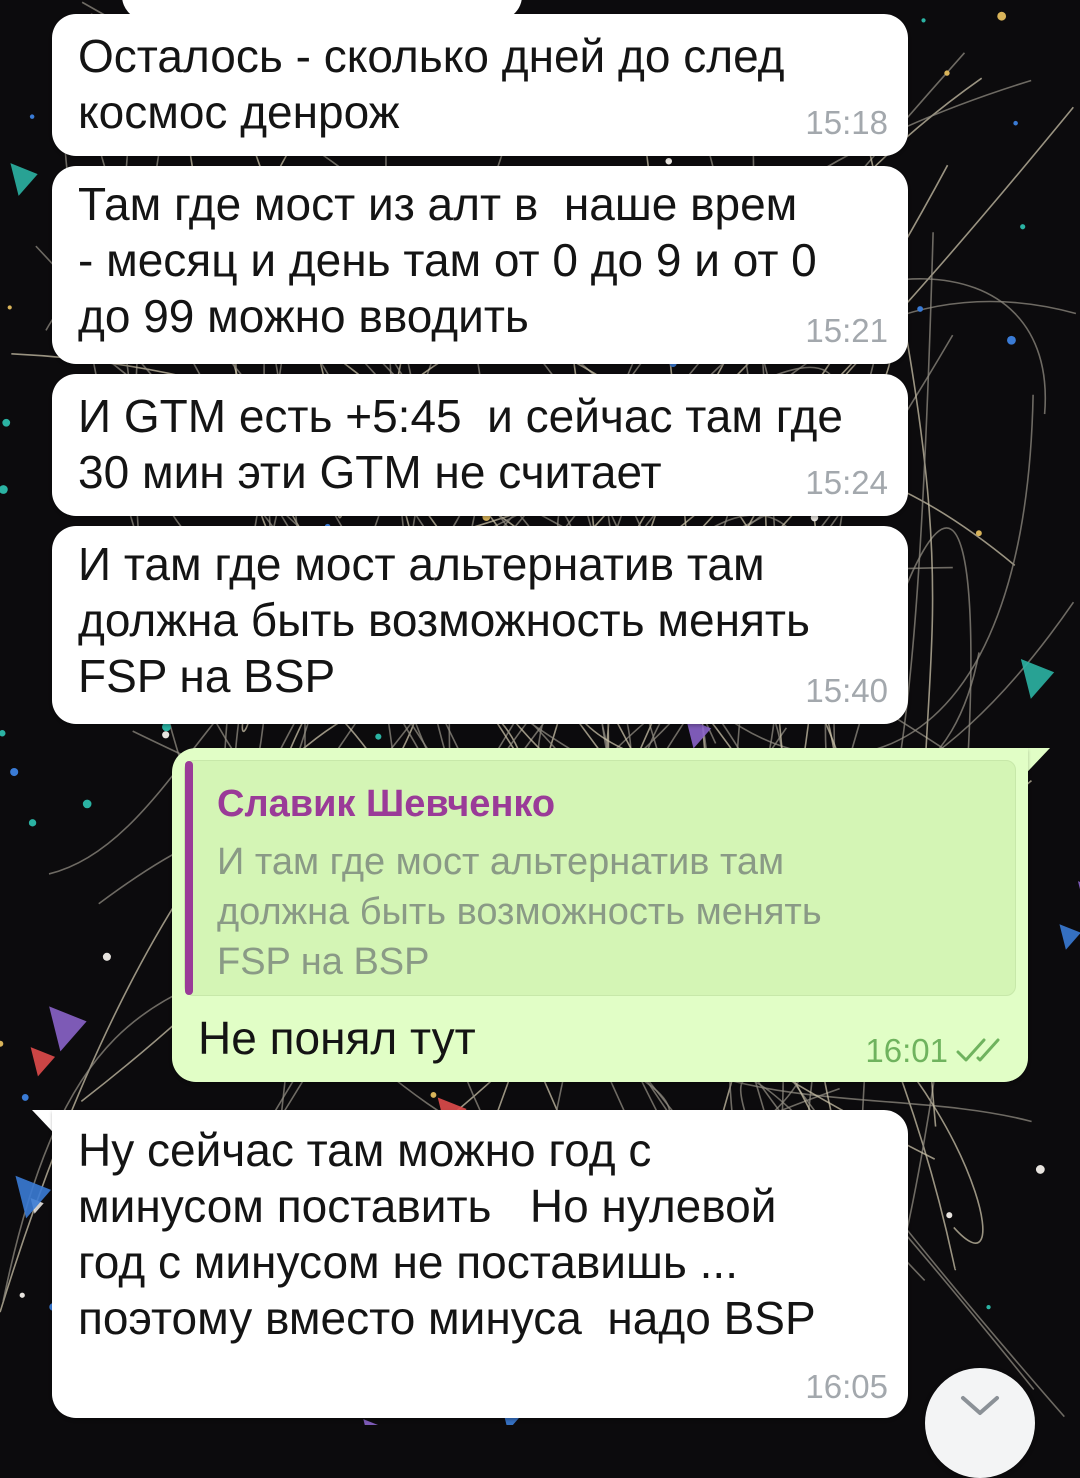  I want to click on message-time: 15:18, so click(846, 122).